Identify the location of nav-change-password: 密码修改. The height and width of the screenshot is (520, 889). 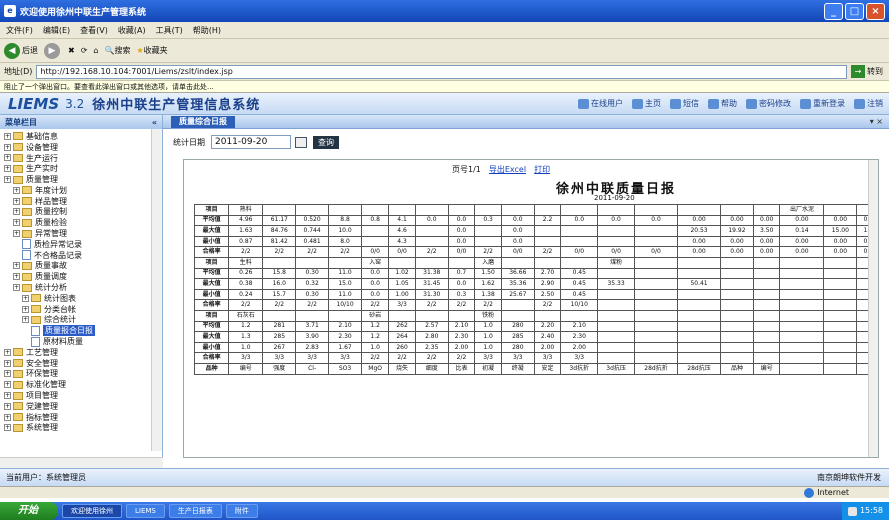
(768, 103).